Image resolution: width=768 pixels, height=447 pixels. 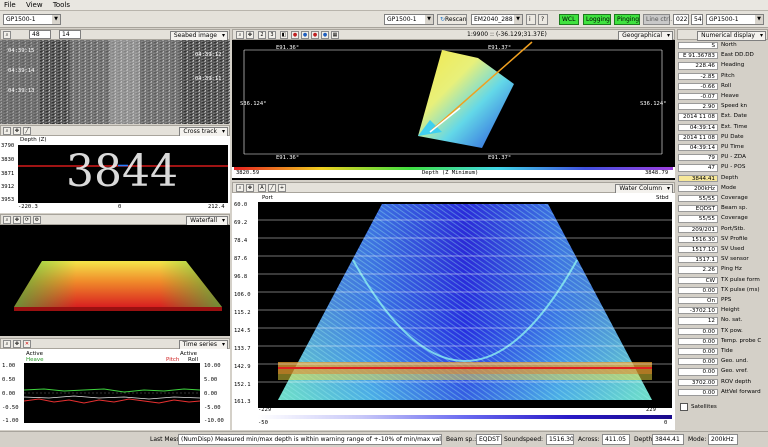 What do you see at coordinates (681, 19) in the screenshot?
I see `line-number-field: 0226` at bounding box center [681, 19].